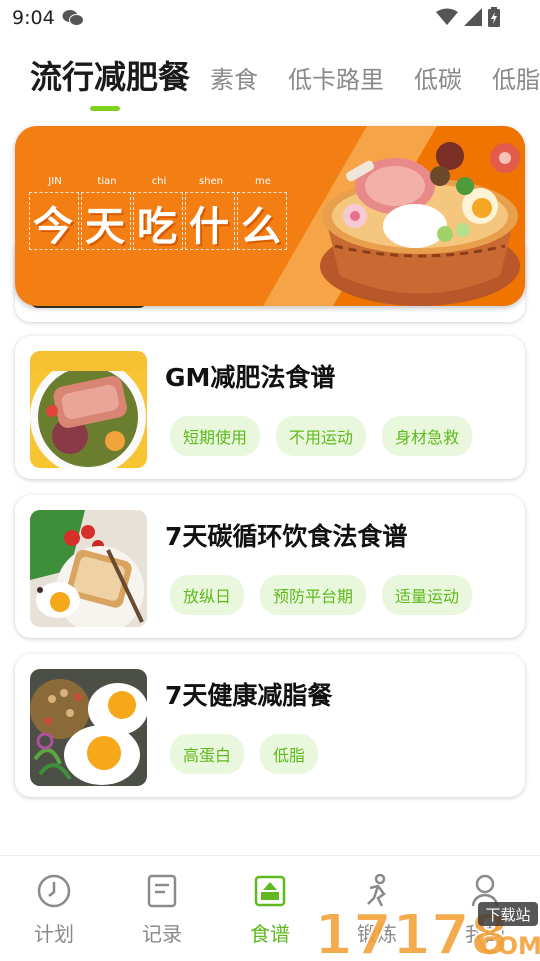 This screenshot has height=961, width=540. What do you see at coordinates (427, 595) in the screenshot?
I see `recipe-tag: 适量运动` at bounding box center [427, 595].